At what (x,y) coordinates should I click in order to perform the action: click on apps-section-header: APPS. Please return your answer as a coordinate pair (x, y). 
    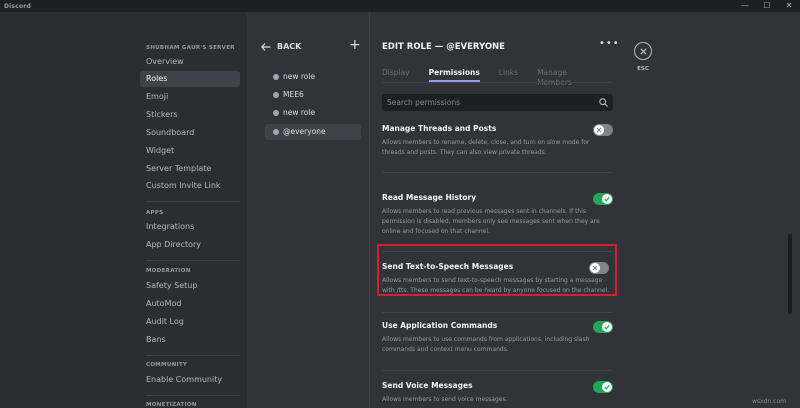
    Looking at the image, I should click on (155, 213).